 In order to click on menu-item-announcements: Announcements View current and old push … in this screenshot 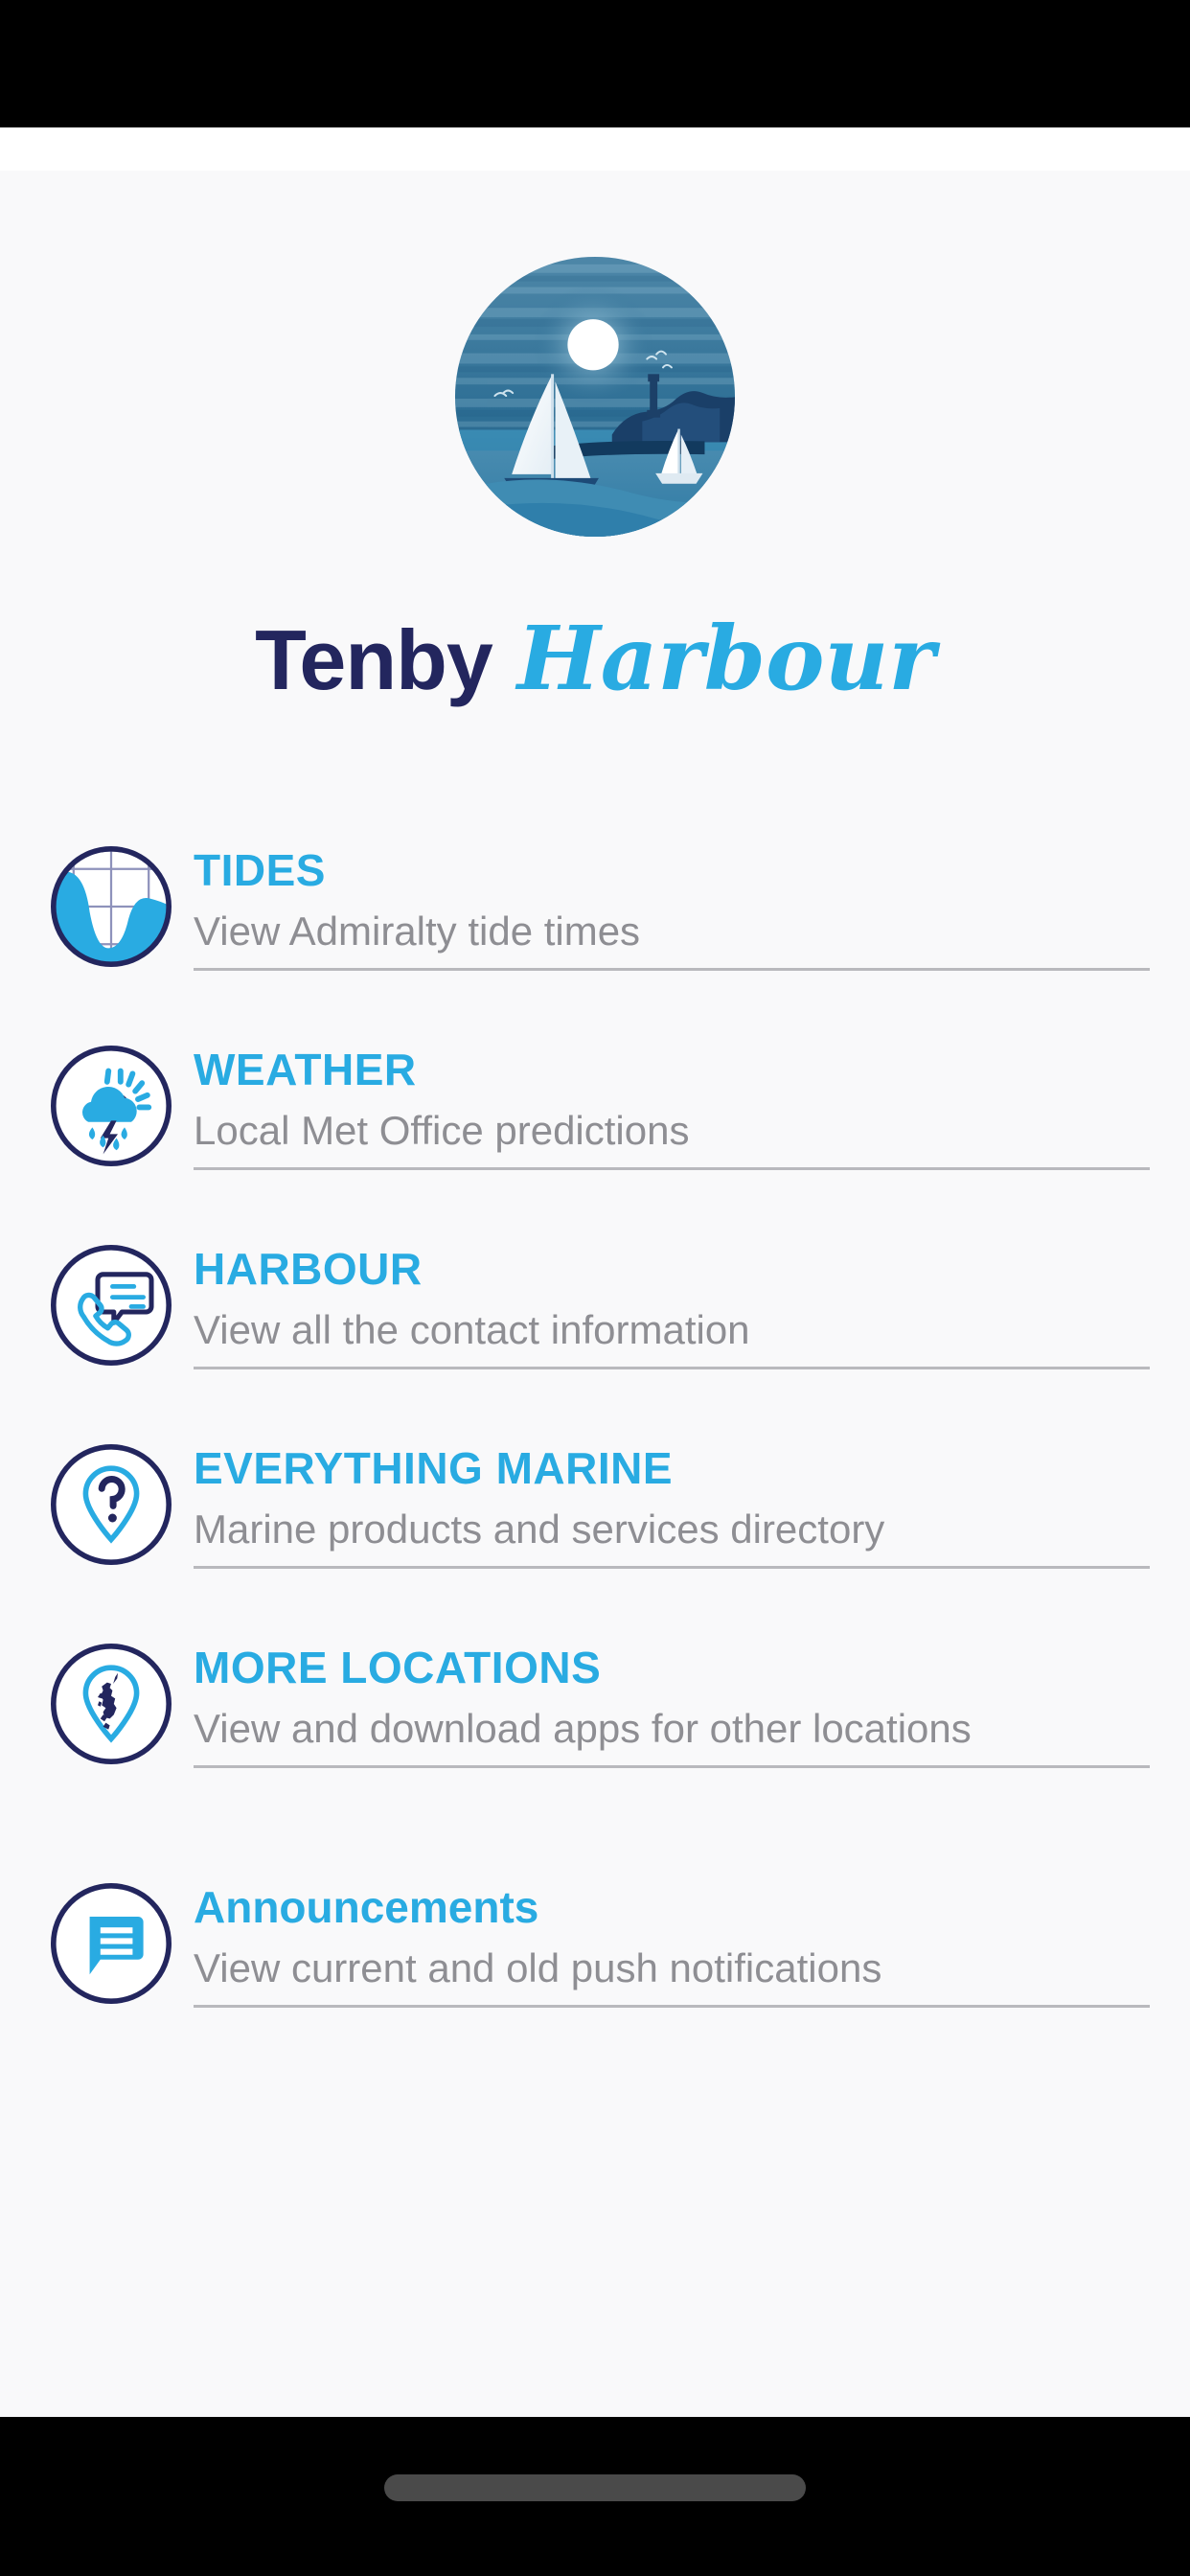, I will do `click(595, 1962)`.